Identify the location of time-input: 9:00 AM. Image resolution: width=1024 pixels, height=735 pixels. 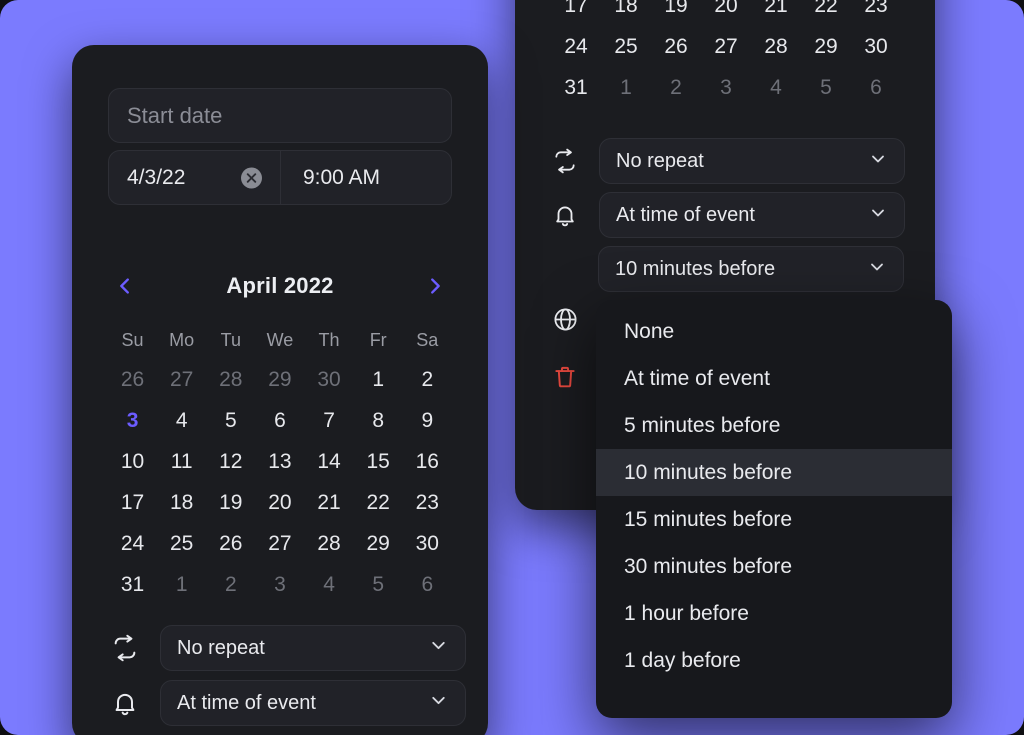
(365, 177).